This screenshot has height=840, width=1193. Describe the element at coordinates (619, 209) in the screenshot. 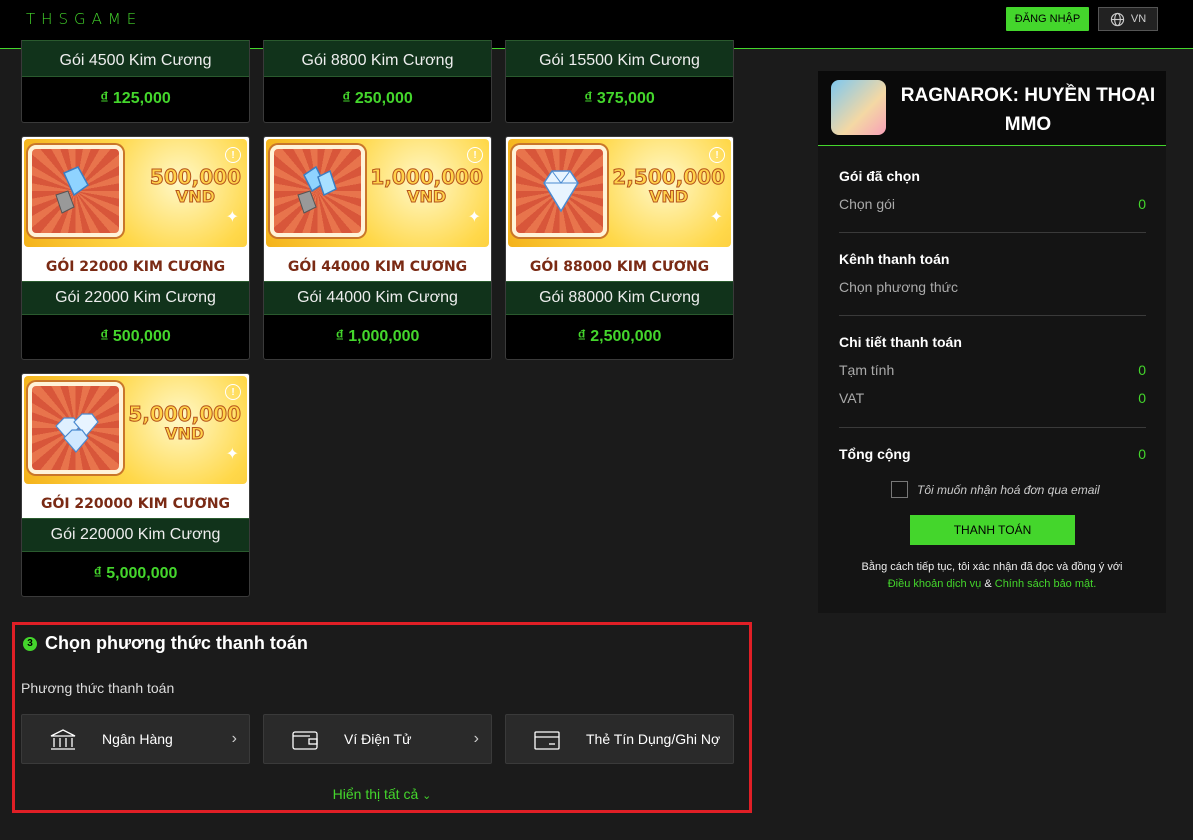

I see `package-banner: 2,500,000 VND ! ✦ GÓI 88000 KIM CƯƠNG` at that location.